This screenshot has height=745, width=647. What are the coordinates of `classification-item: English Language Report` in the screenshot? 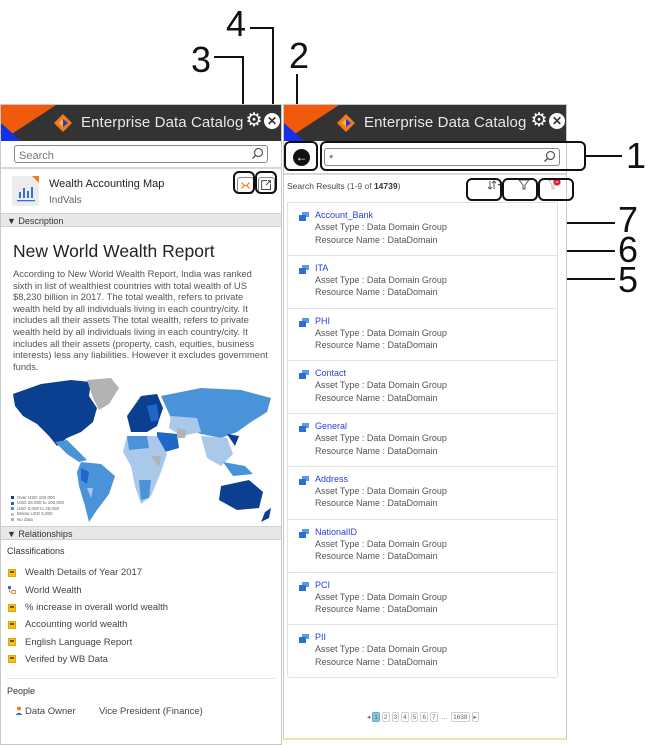 It's located at (144, 642).